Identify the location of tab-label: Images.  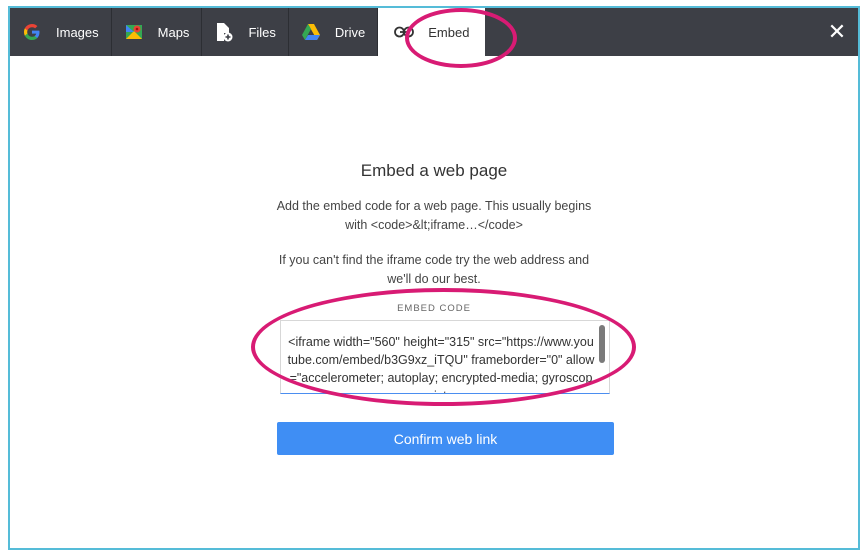
(77, 32).